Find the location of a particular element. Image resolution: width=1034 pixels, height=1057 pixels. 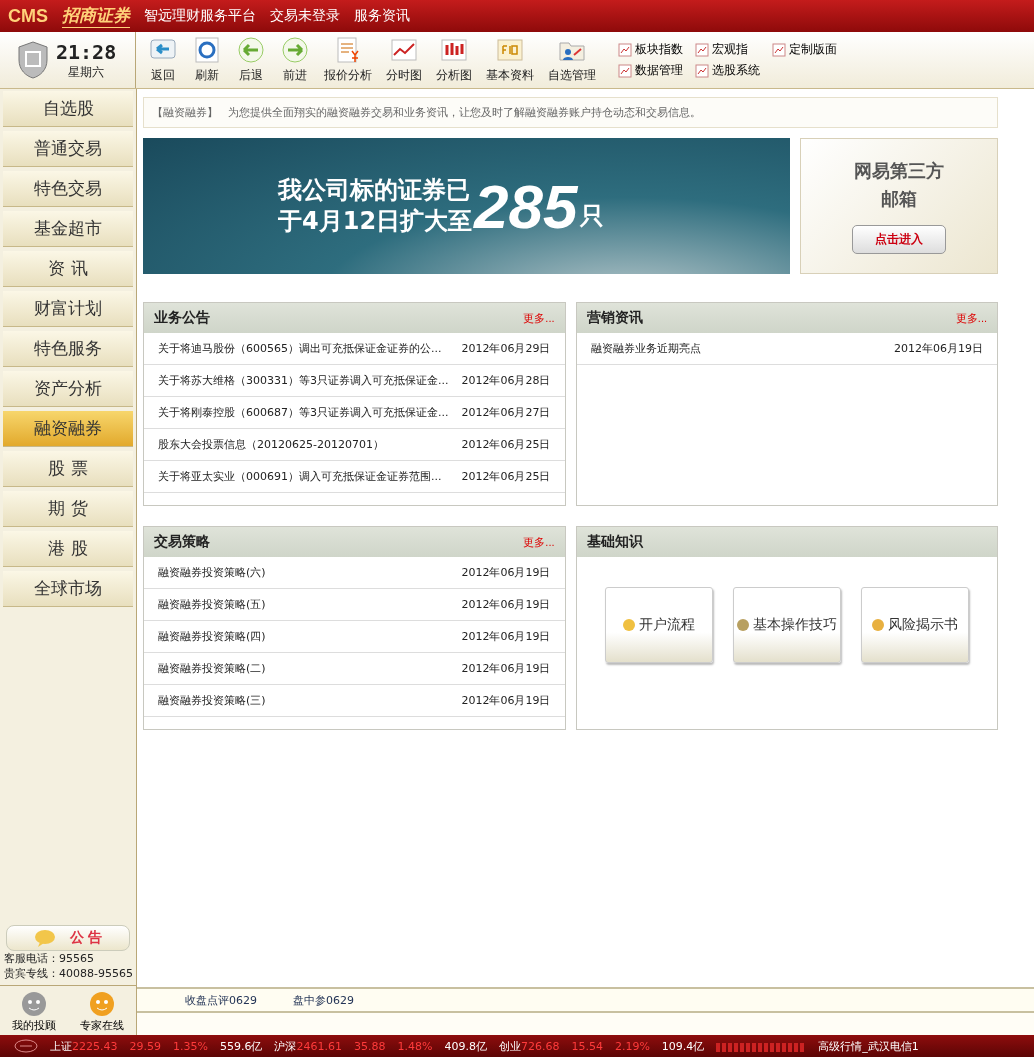

toolbar-button: 刷新 is located at coordinates (207, 59).